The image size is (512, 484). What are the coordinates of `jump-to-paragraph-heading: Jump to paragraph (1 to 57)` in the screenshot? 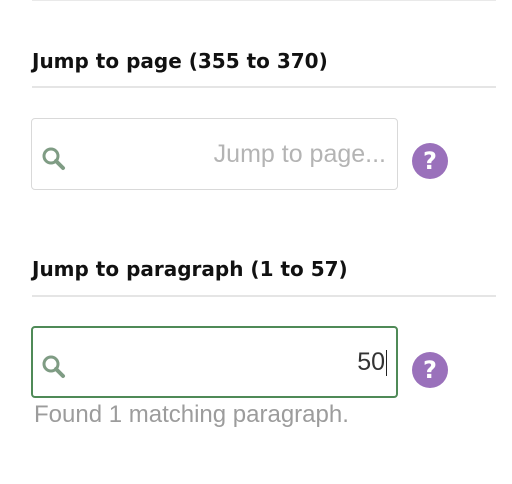 It's located at (190, 269).